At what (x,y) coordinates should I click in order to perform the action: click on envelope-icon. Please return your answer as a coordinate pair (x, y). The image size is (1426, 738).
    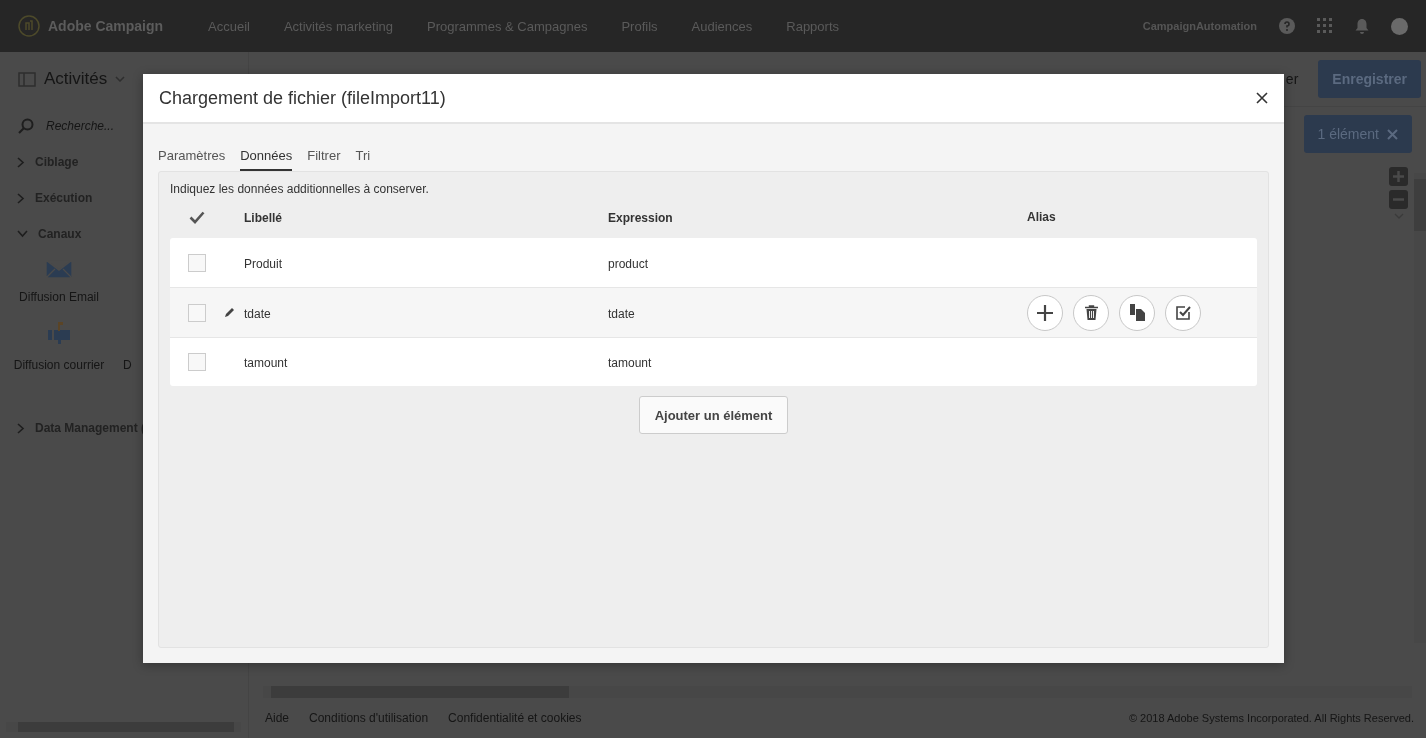
    Looking at the image, I should click on (59, 269).